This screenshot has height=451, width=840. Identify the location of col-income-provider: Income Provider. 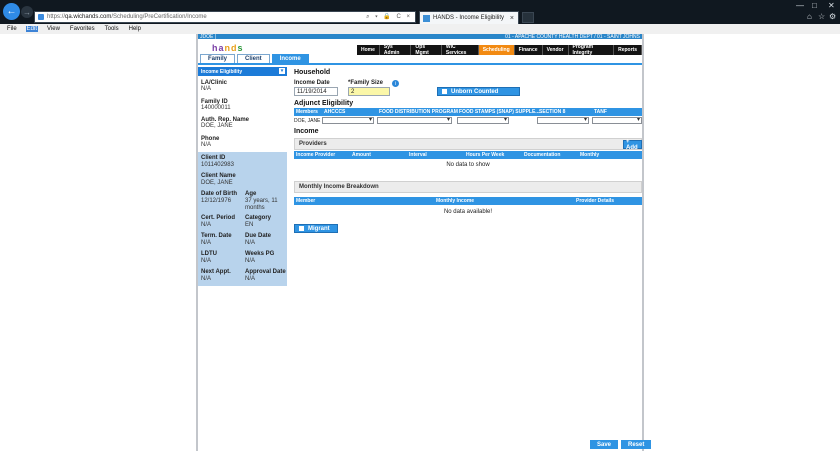
(316, 155).